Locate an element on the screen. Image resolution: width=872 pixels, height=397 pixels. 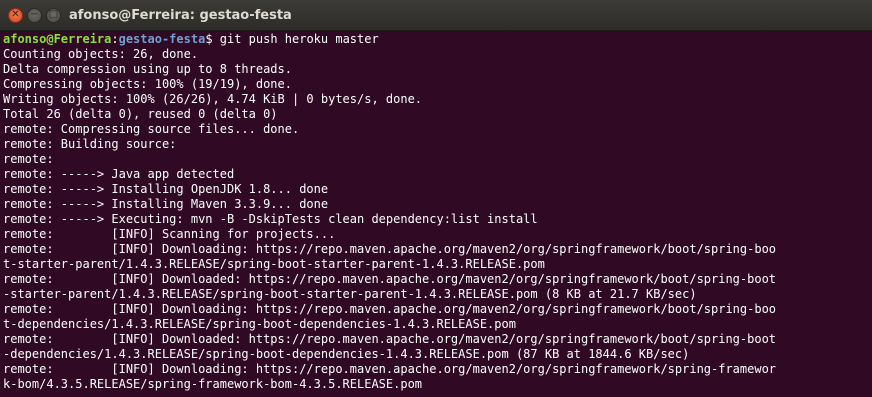
prompt-command: git push heroku master is located at coordinates (299, 39).